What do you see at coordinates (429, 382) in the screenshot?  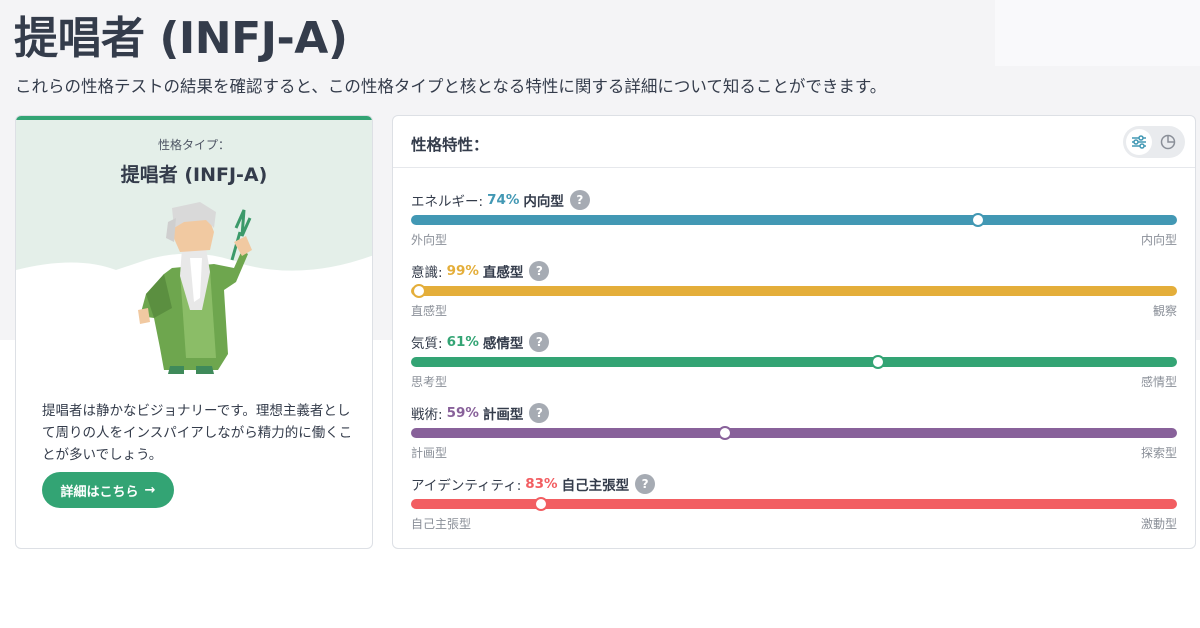 I see `trait-left-label: 思考型` at bounding box center [429, 382].